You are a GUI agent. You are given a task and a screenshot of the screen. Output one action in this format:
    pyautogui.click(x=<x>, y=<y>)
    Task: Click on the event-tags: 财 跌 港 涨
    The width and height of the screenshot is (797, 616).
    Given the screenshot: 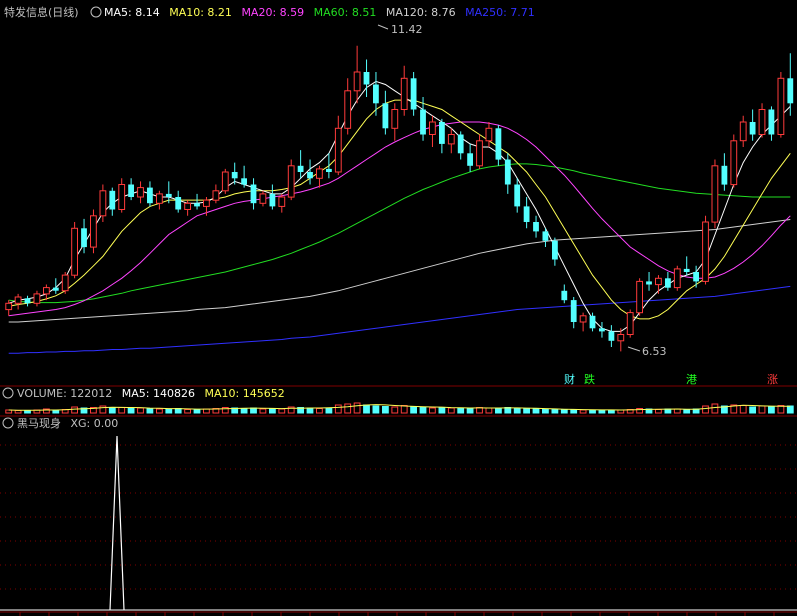 What is the action you would take?
    pyautogui.click(x=671, y=379)
    